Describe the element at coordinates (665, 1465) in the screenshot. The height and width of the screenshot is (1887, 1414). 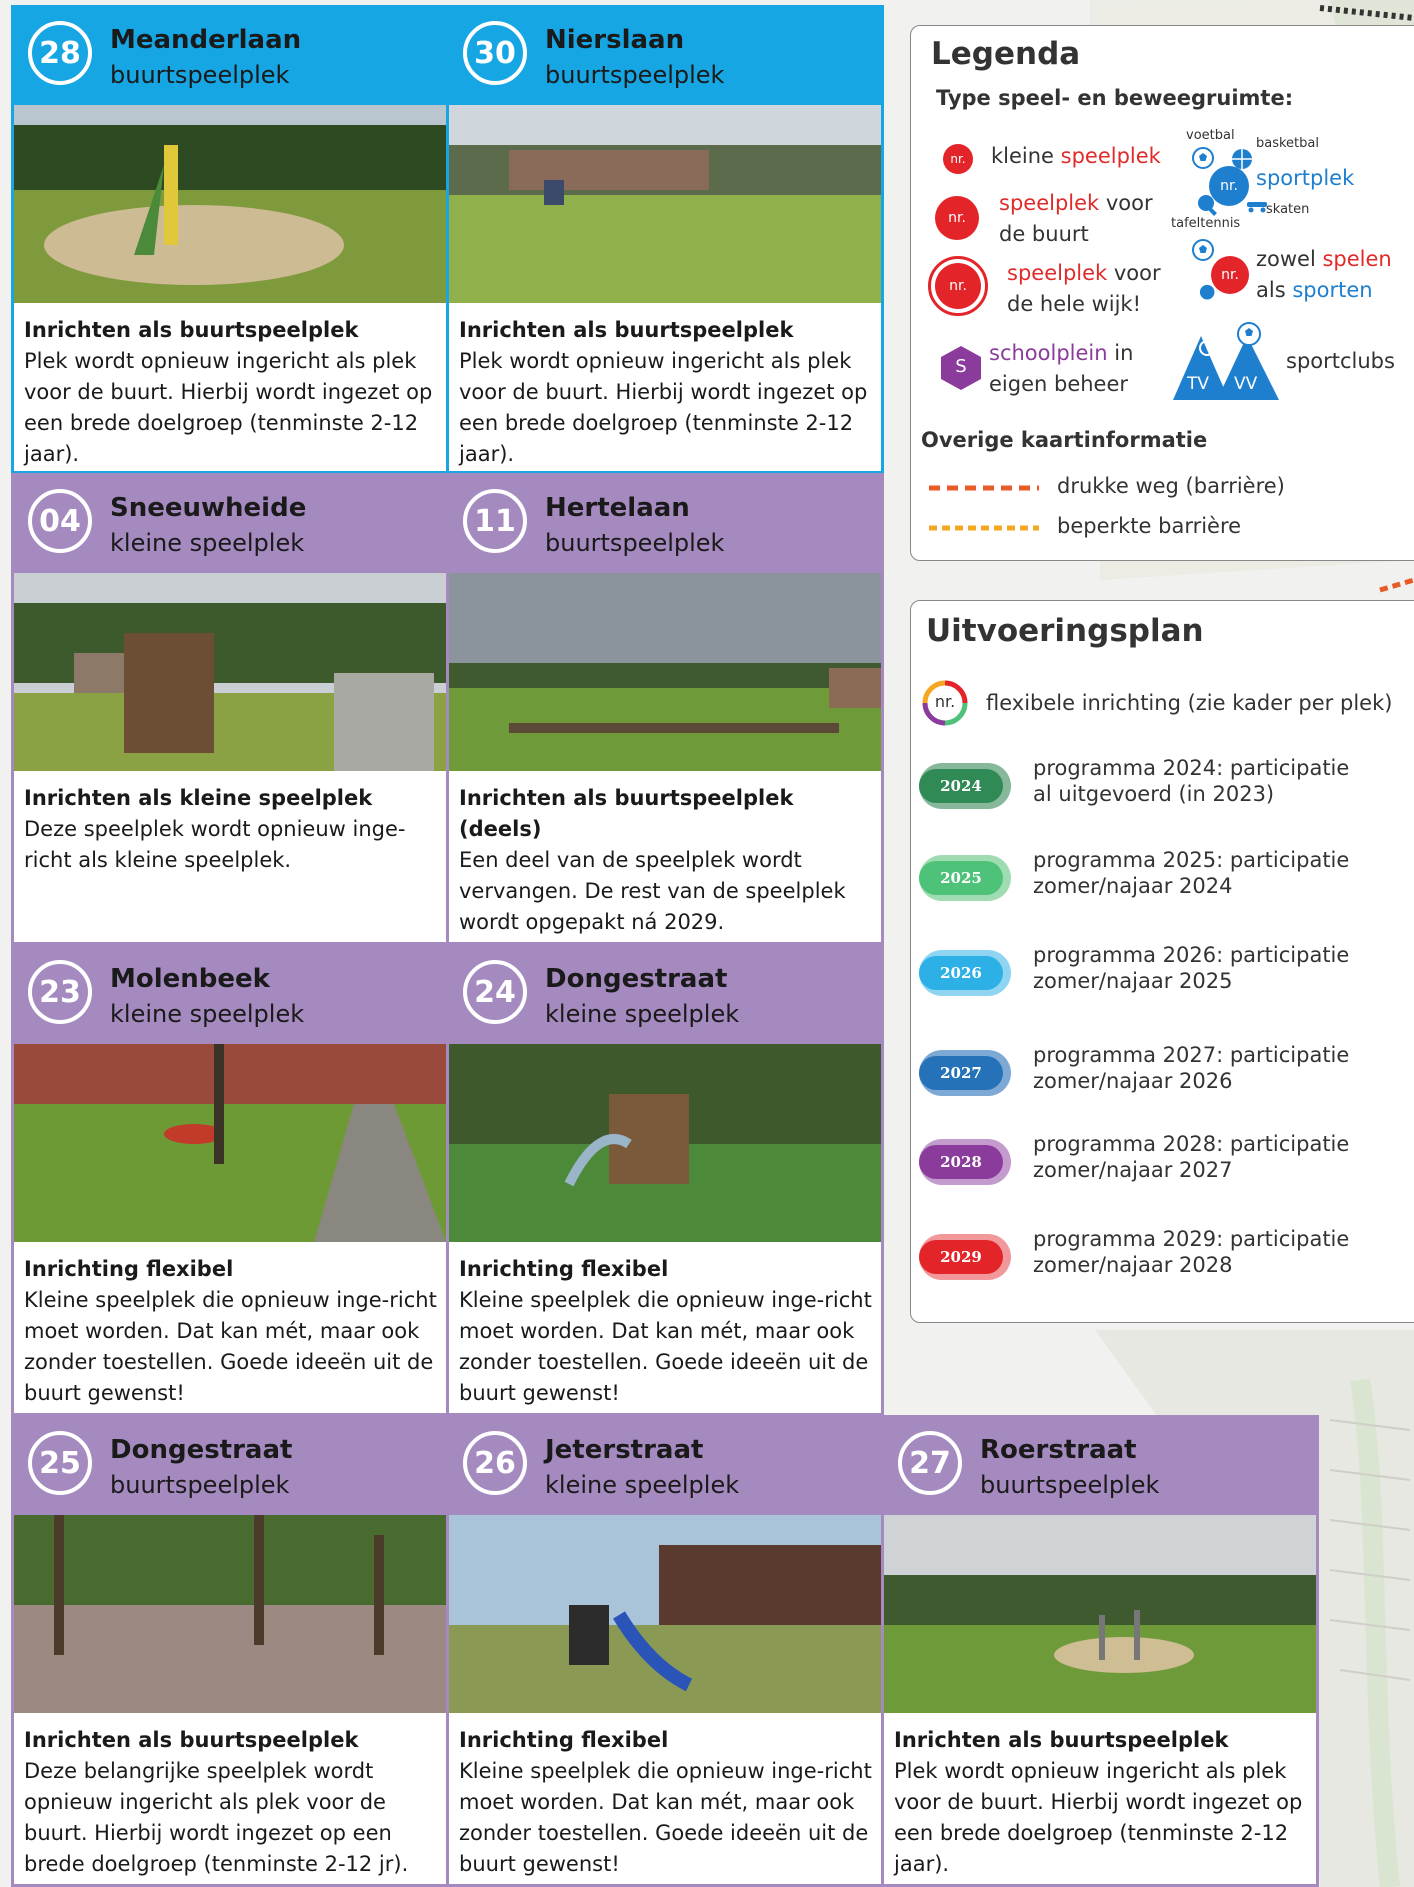
I see `card-header: 26 Jeterstraat kleine speelplek` at that location.